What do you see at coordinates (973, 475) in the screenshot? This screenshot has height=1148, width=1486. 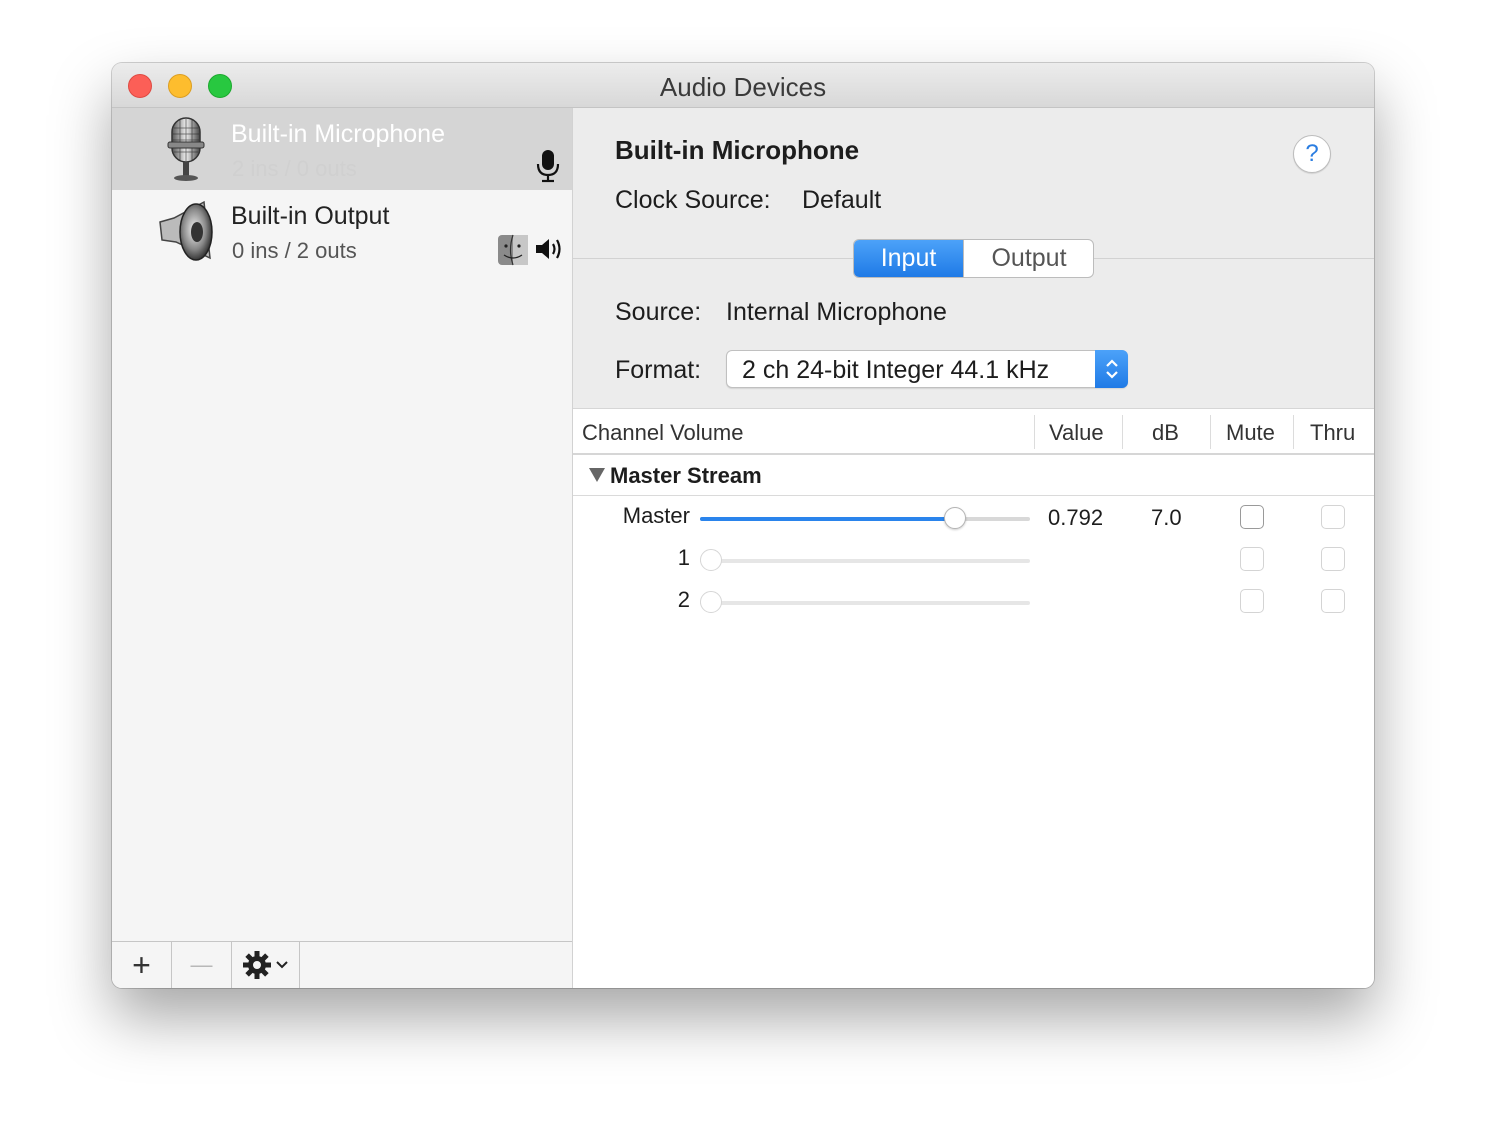 I see `master-stream-group: Master Stream` at bounding box center [973, 475].